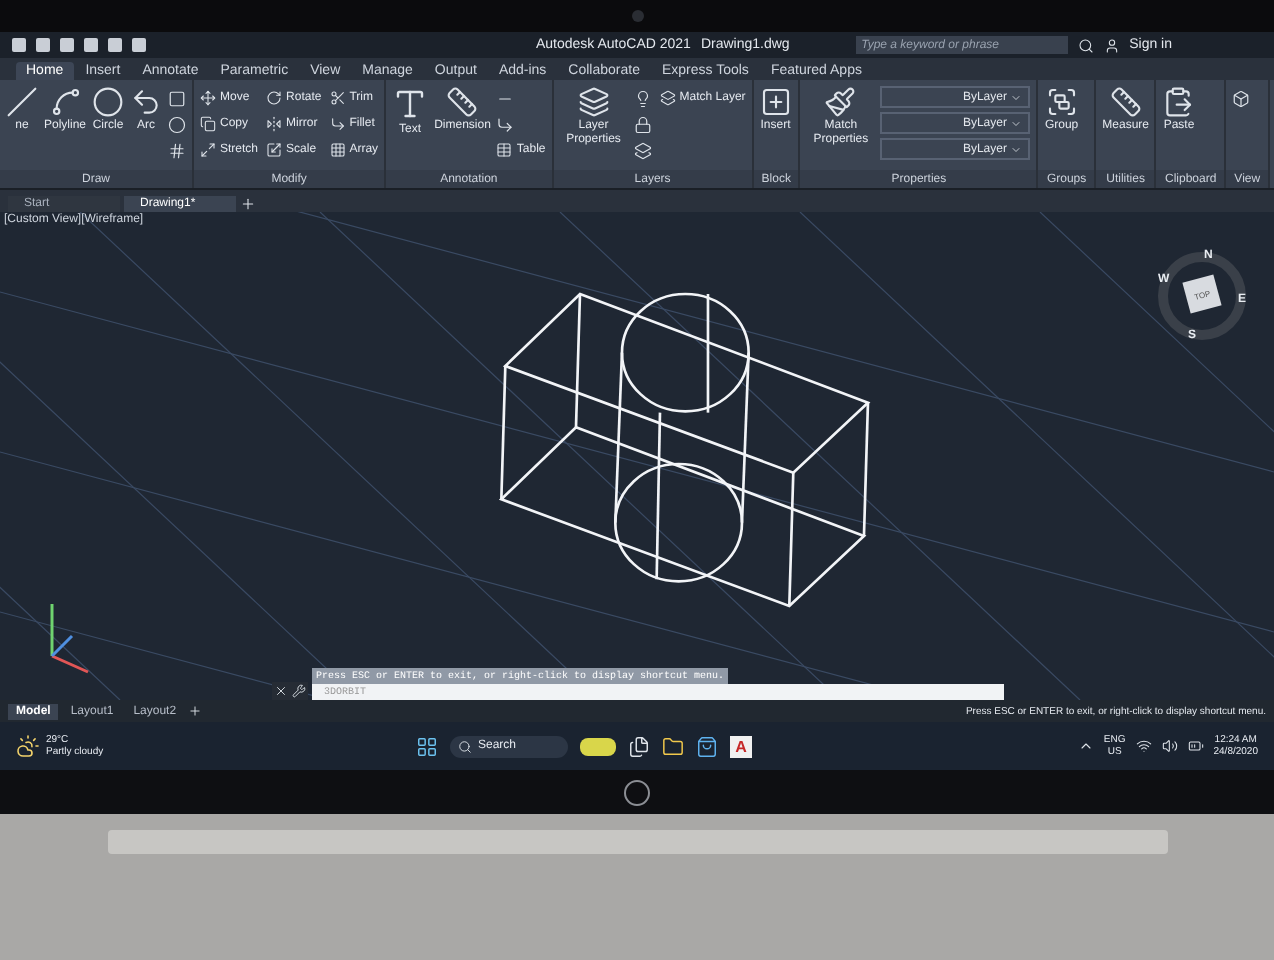 This screenshot has width=1274, height=960. Describe the element at coordinates (274, 98) in the screenshot. I see `rotate-icon` at that location.